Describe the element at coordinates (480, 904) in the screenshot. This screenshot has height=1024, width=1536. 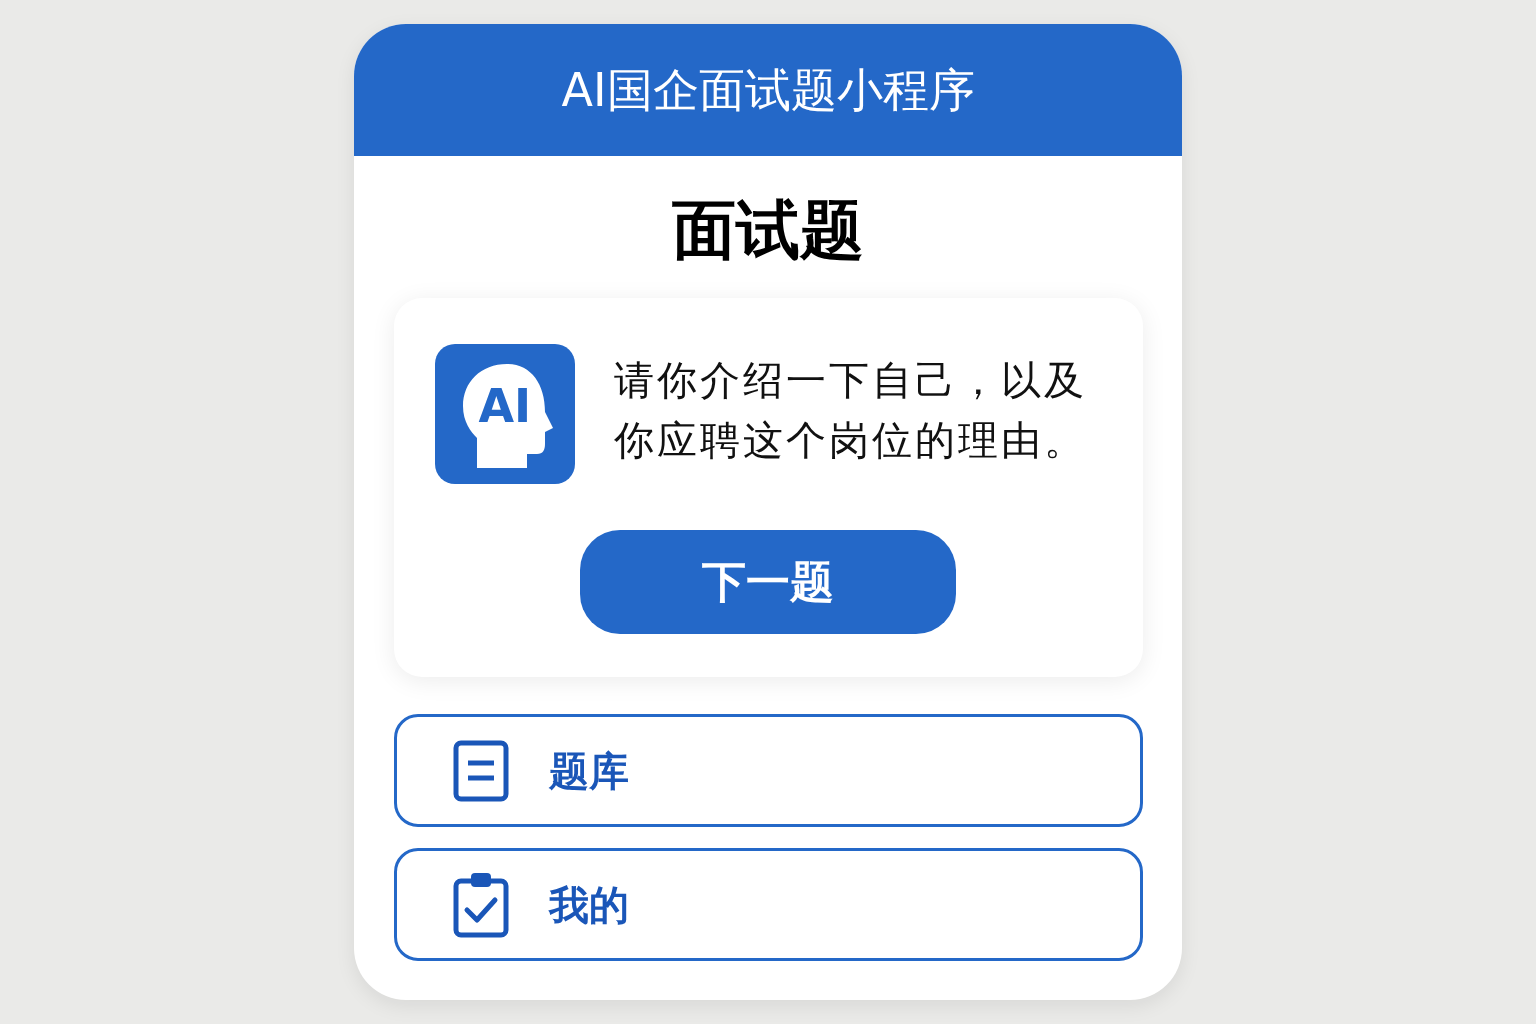
I see `clipboard-check-icon` at that location.